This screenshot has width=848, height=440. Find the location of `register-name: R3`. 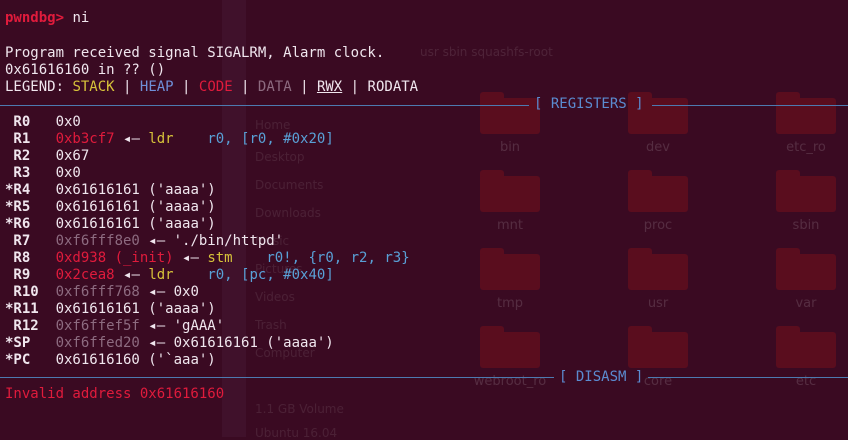

register-name: R3 is located at coordinates (22, 173).